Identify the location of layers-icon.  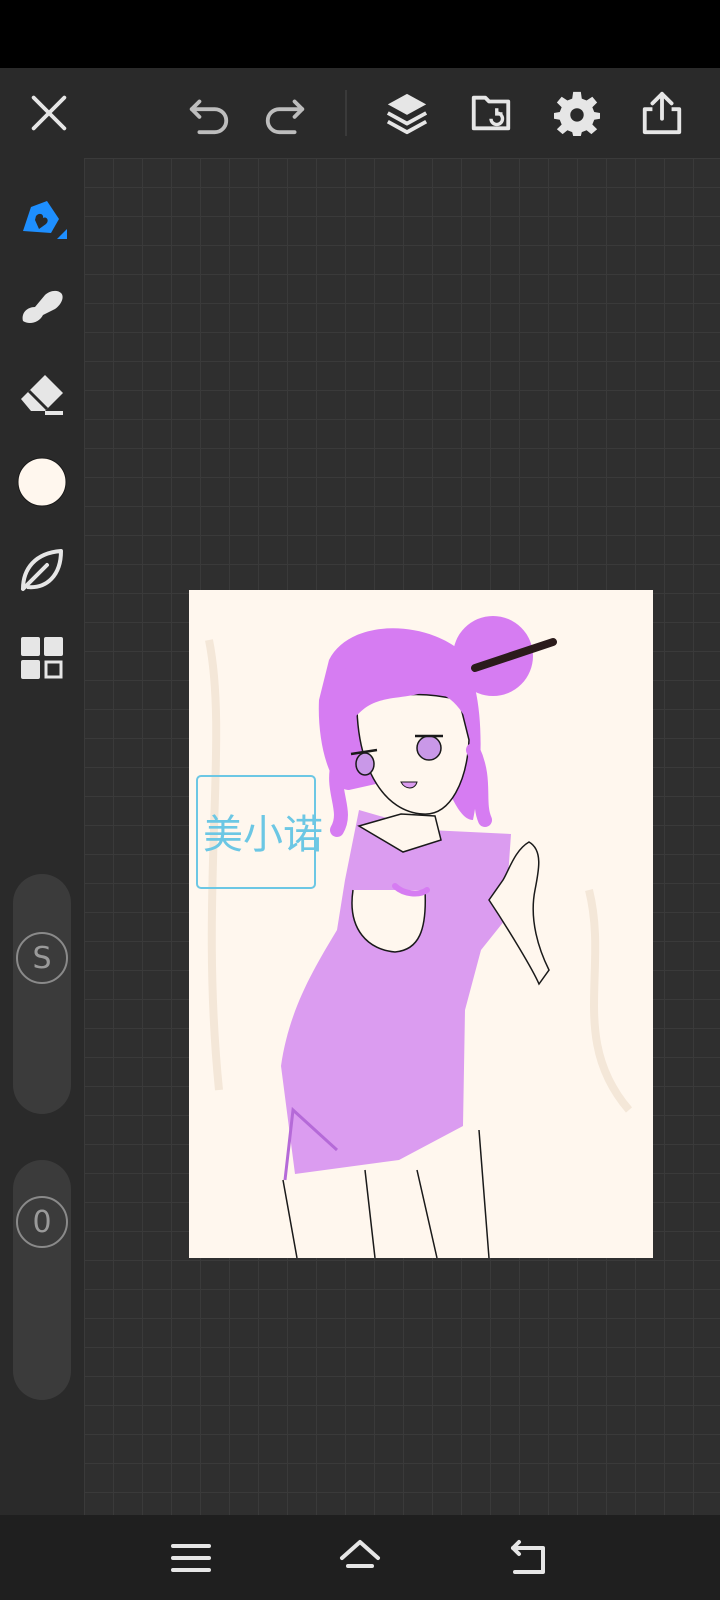
(407, 114).